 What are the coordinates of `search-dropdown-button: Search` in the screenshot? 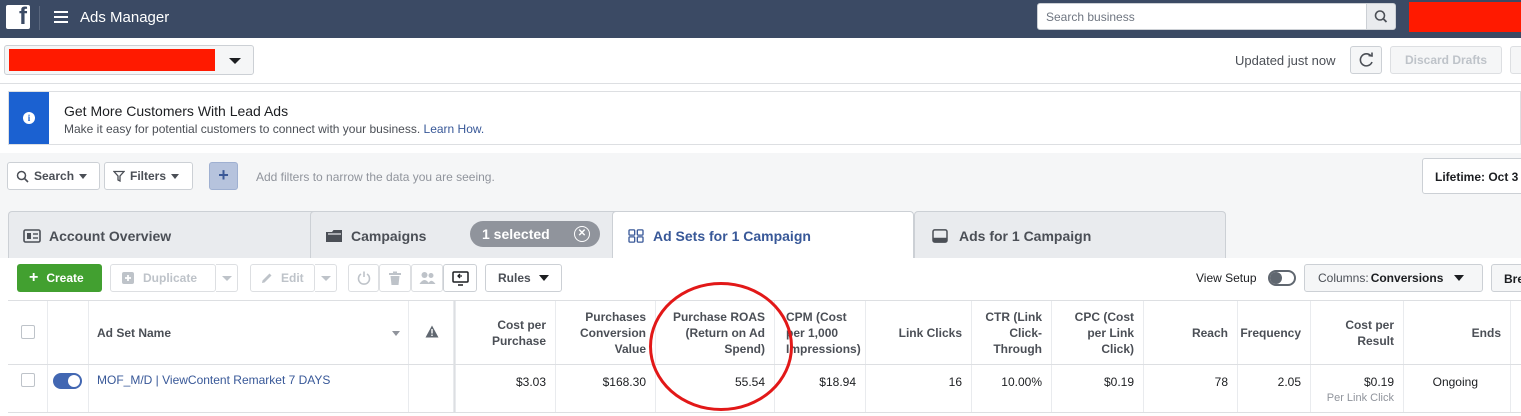 It's located at (53, 176).